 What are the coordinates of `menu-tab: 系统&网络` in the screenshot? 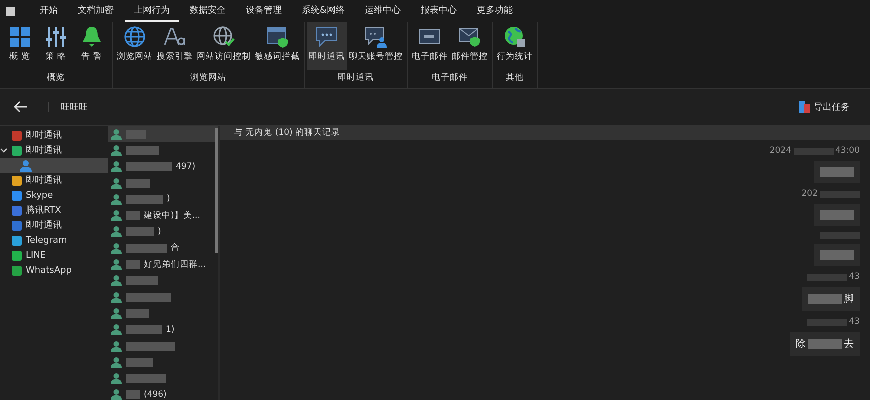 It's located at (323, 11).